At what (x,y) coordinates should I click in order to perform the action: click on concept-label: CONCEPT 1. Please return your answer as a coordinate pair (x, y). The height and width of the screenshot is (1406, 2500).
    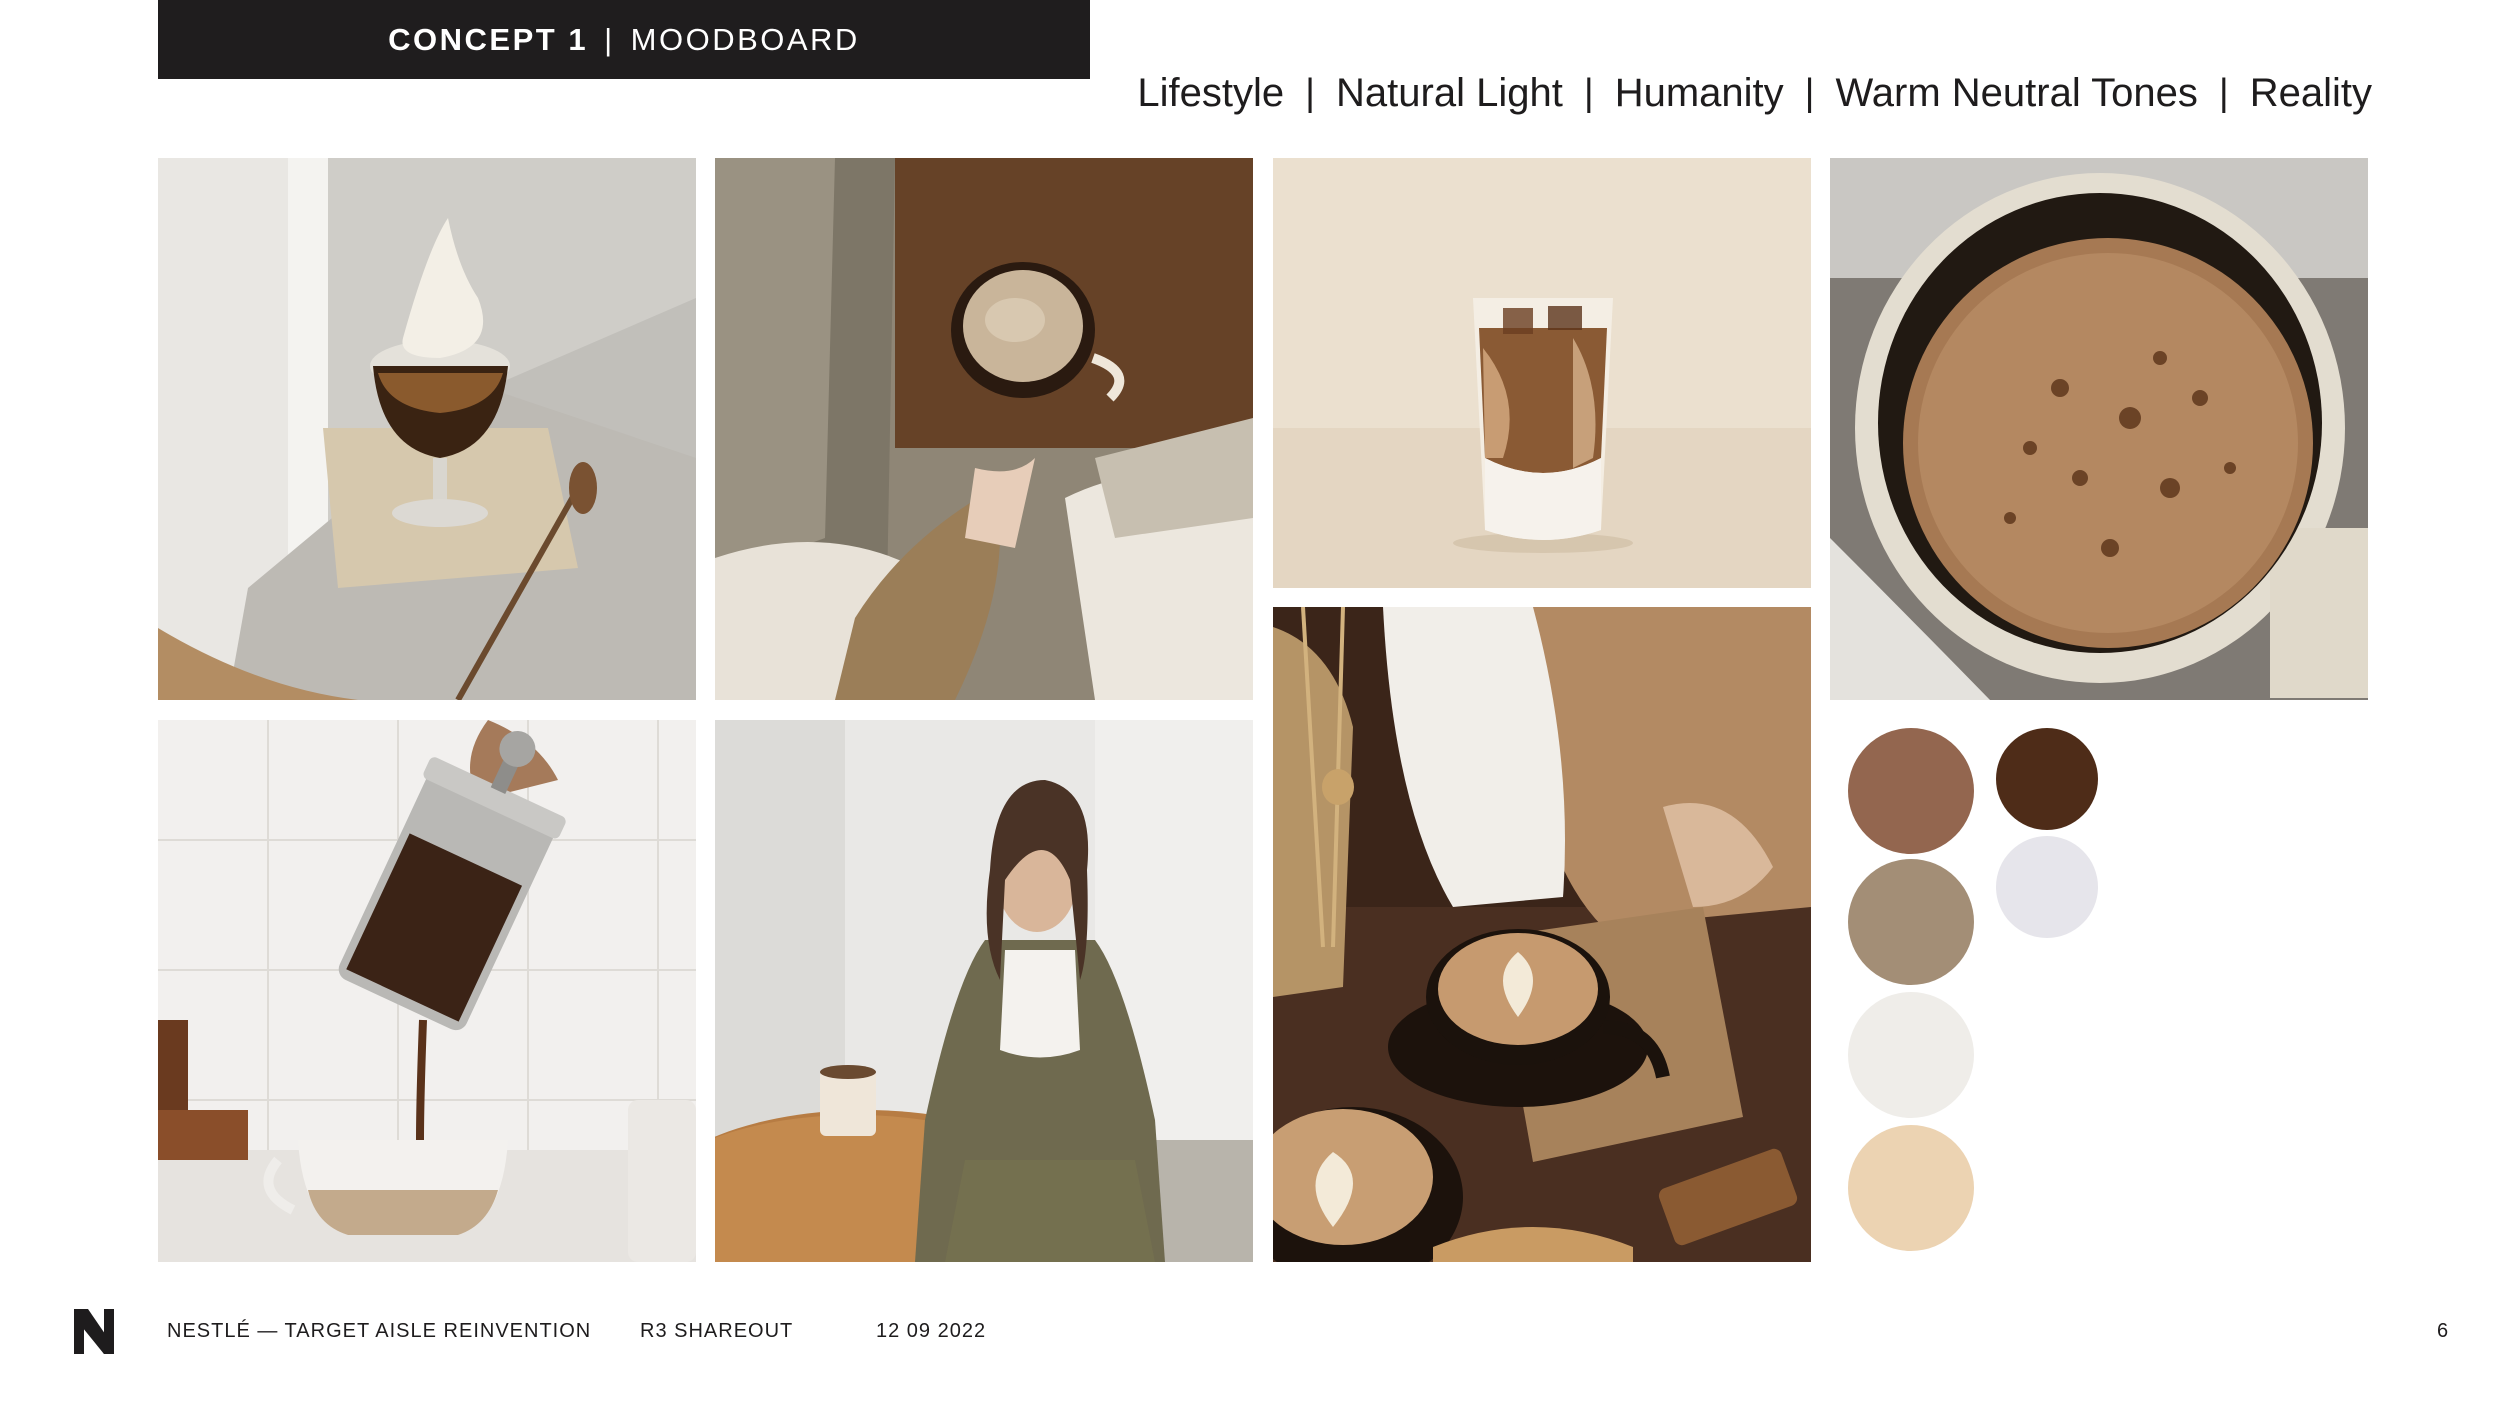
    Looking at the image, I should click on (488, 39).